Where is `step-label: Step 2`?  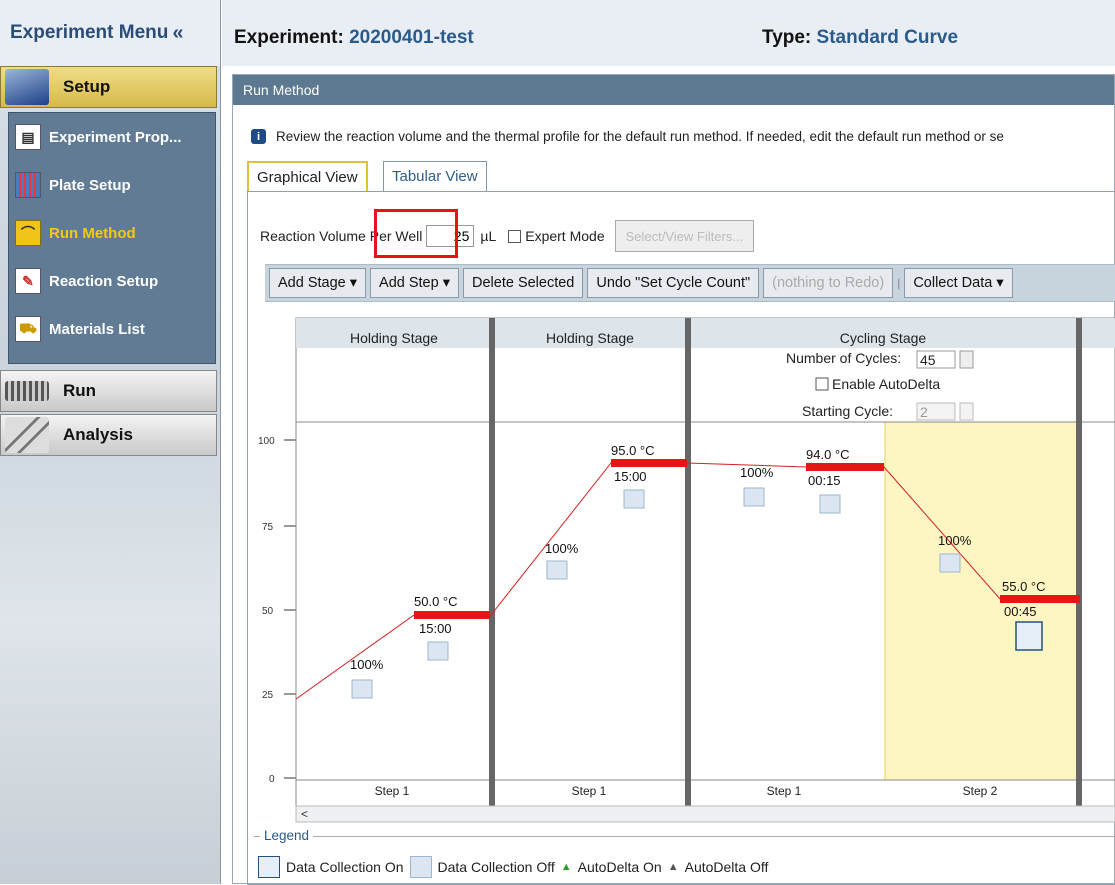 step-label: Step 2 is located at coordinates (980, 791).